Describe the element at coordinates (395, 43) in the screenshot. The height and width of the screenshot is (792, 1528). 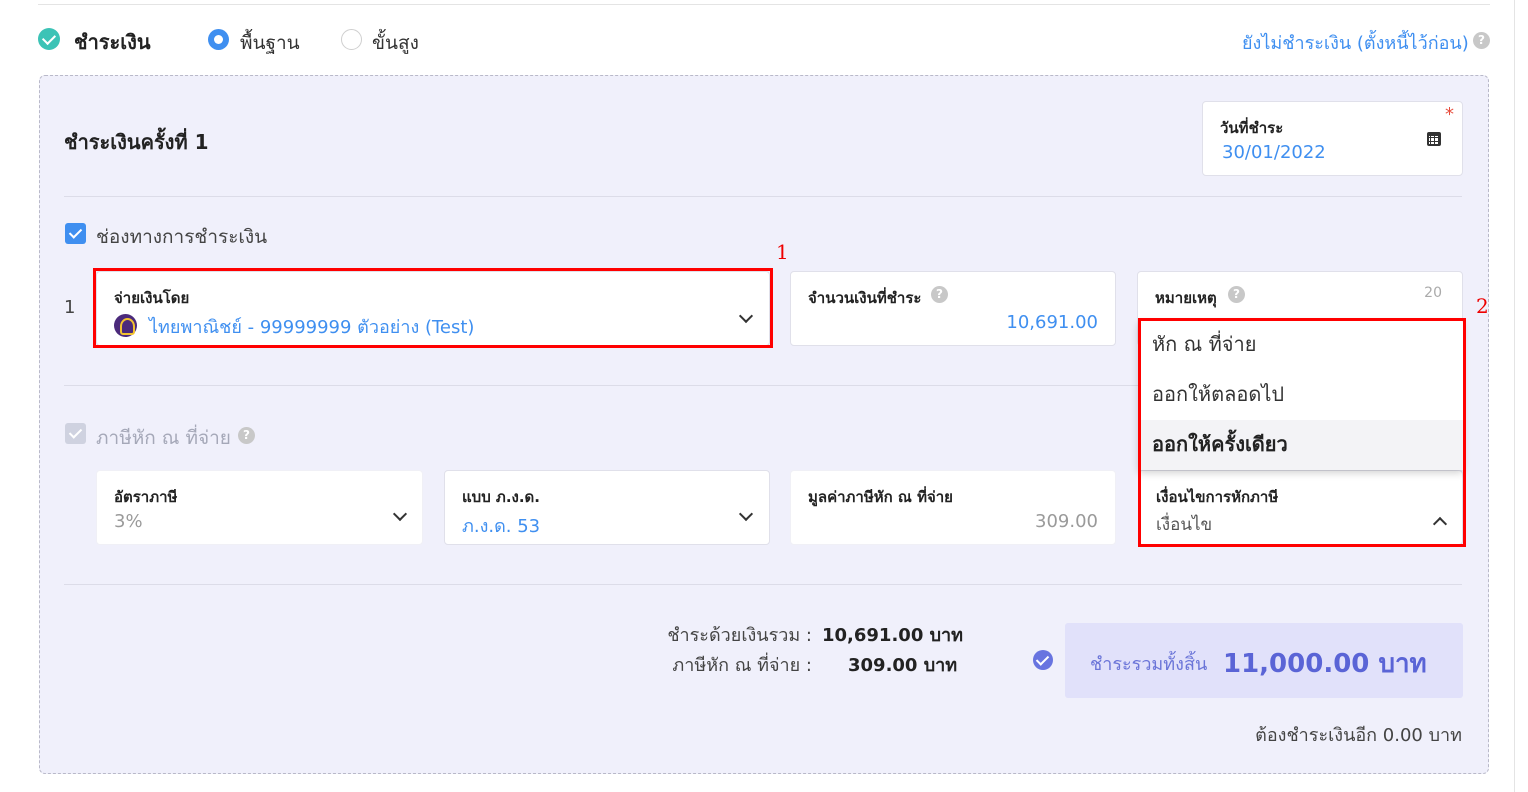
I see `mode-advanced-label: ขั้นสูง` at that location.